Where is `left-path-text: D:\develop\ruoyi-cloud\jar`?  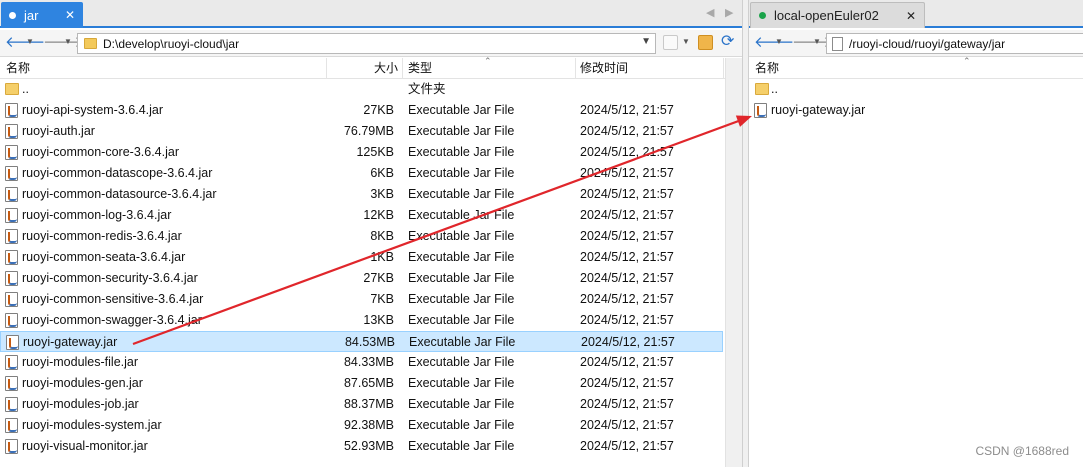 left-path-text: D:\develop\ruoyi-cloud\jar is located at coordinates (171, 43).